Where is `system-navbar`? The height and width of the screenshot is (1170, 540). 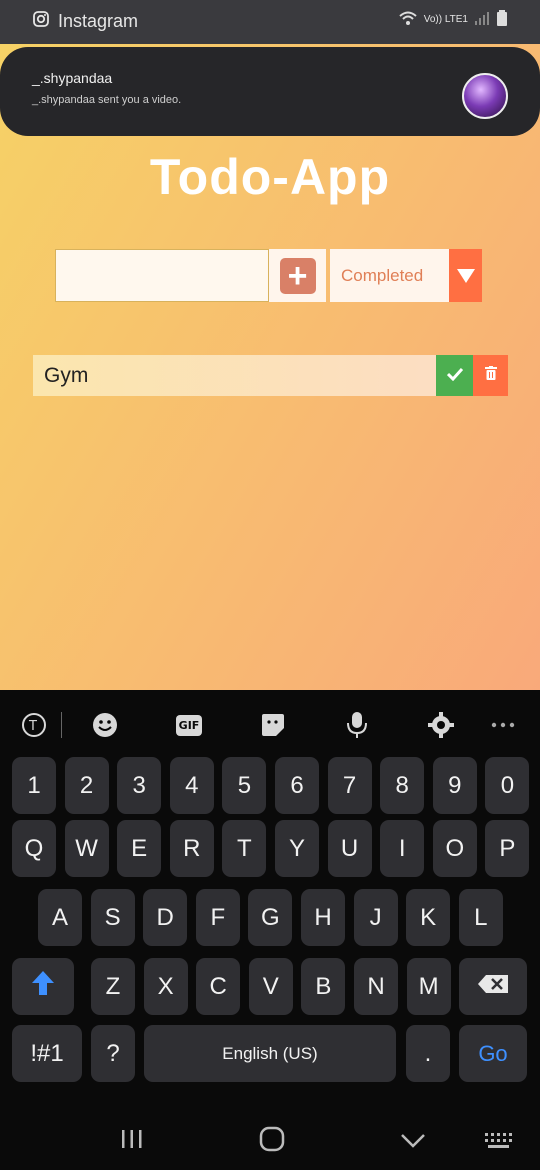
system-navbar is located at coordinates (270, 1140).